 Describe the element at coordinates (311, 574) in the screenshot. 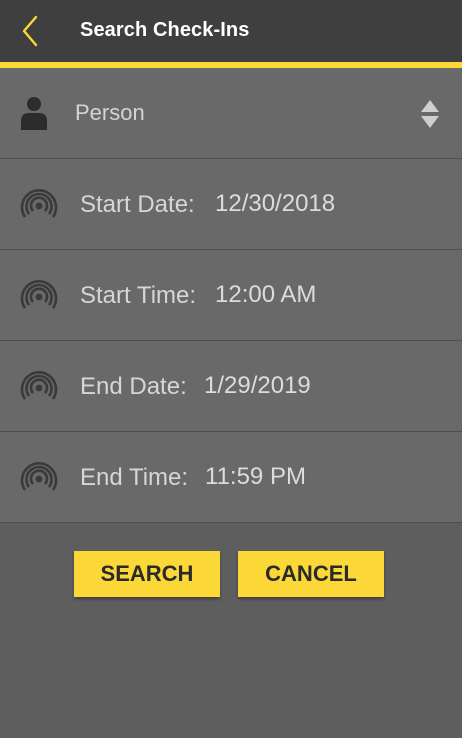

I see `cancel-button: CANCEL` at that location.